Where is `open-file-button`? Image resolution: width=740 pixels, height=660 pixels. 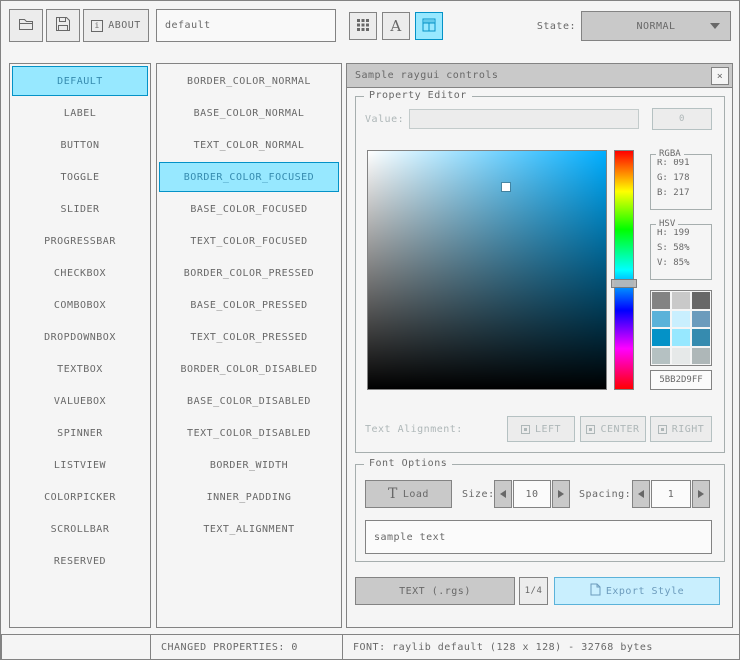
open-file-button is located at coordinates (26, 25).